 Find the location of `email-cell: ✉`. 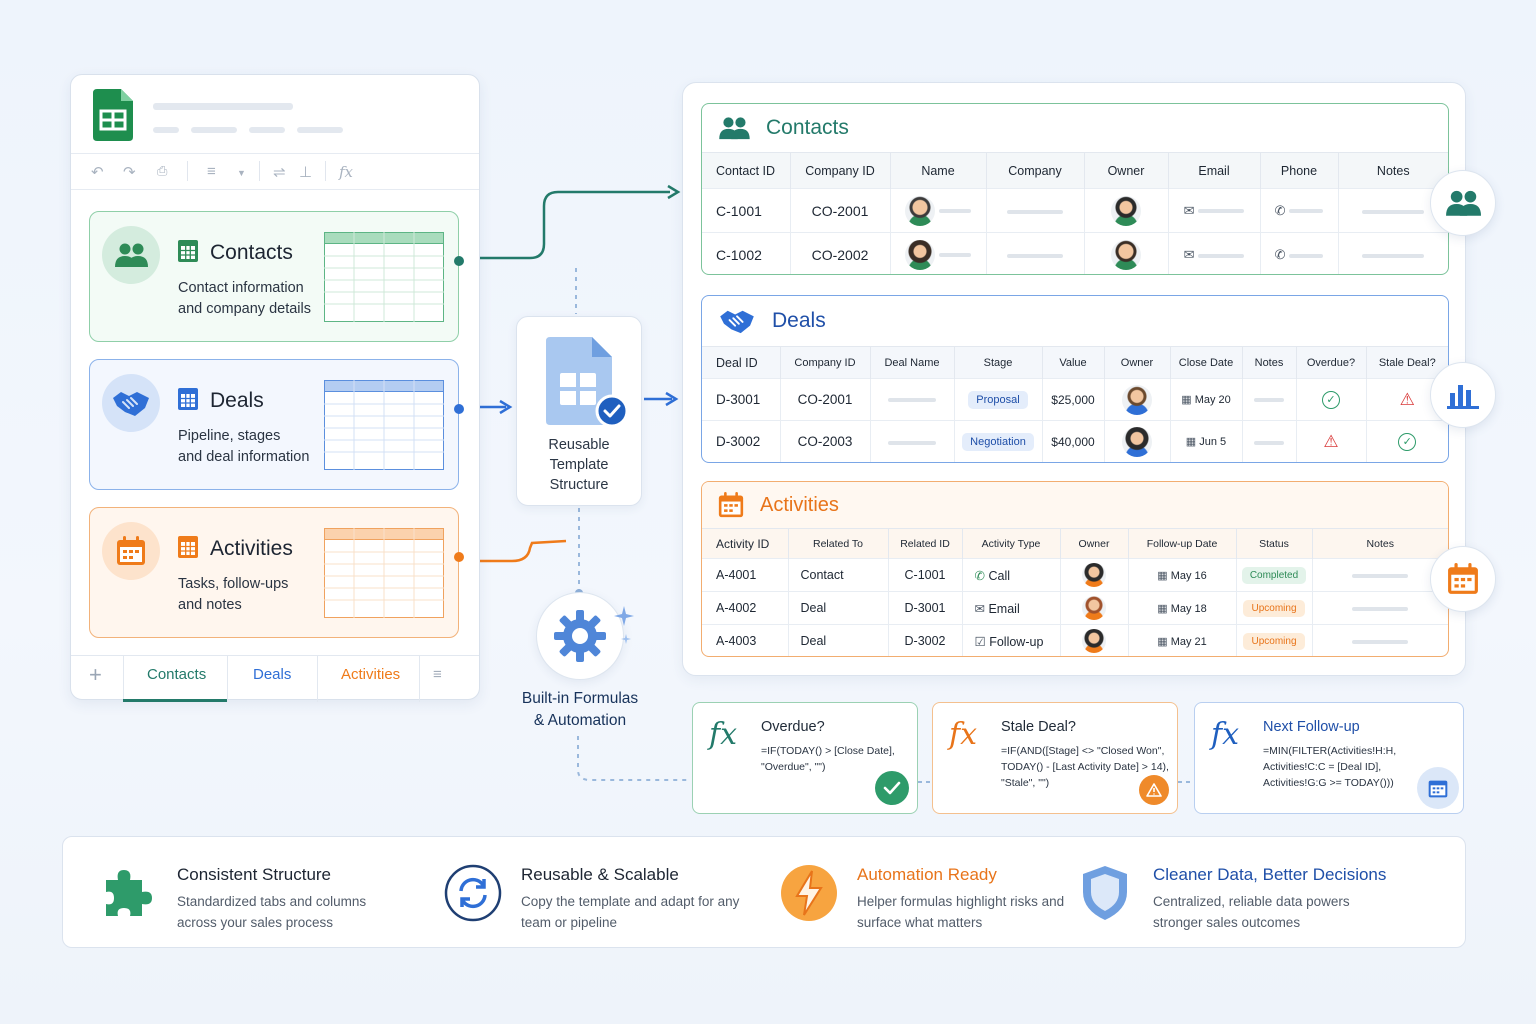

email-cell: ✉ is located at coordinates (1213, 253).